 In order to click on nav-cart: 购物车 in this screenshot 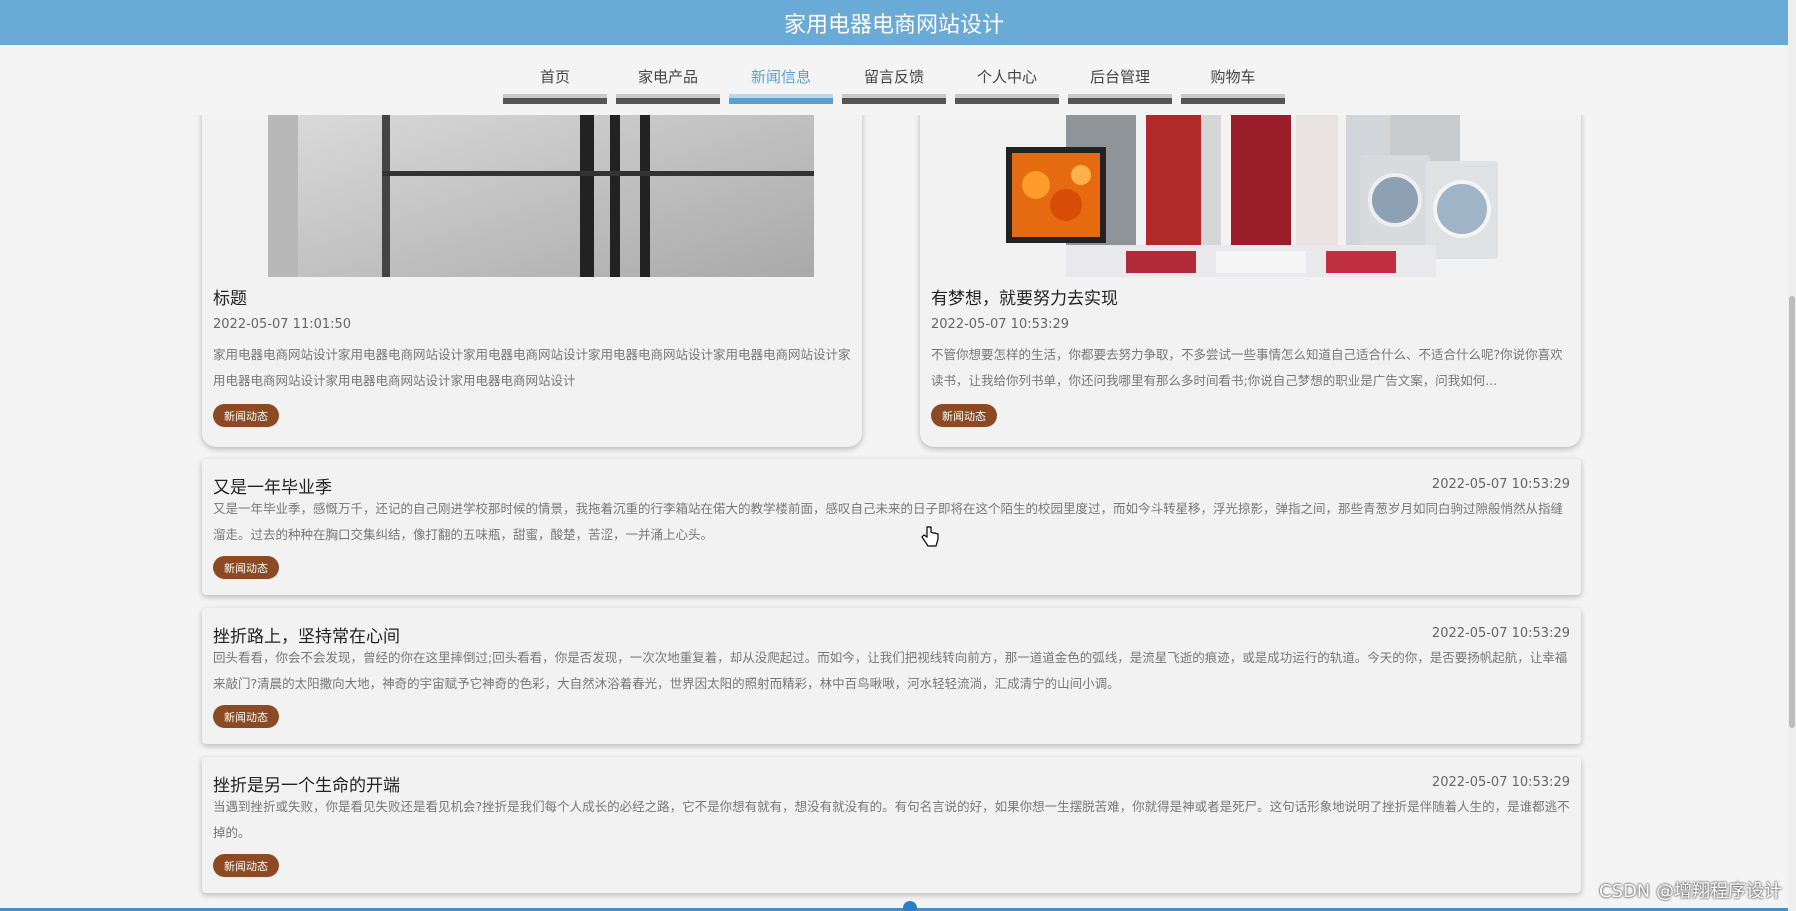, I will do `click(1233, 80)`.